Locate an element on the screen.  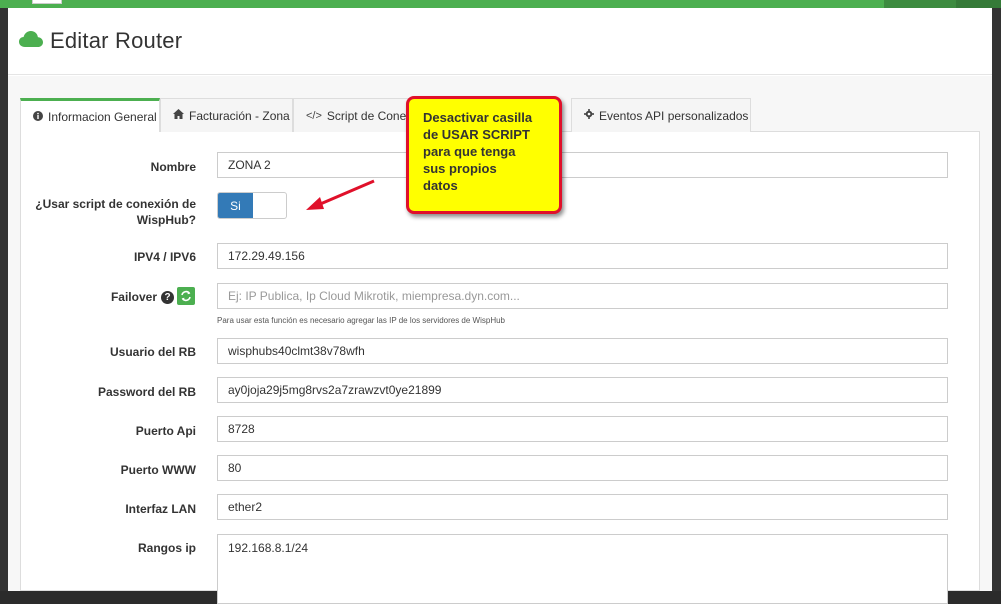
tab-facturacion-zona: Facturación - Zona is located at coordinates (226, 115).